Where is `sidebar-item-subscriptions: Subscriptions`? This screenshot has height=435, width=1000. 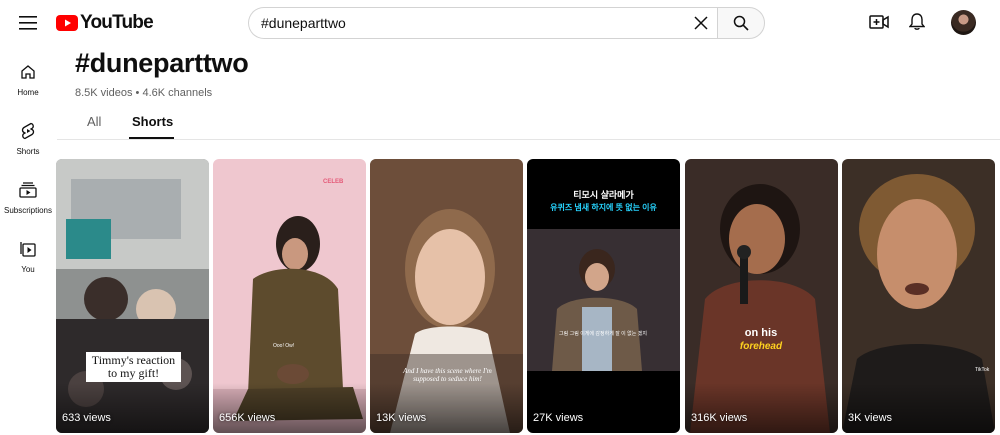 sidebar-item-subscriptions: Subscriptions is located at coordinates (28, 195).